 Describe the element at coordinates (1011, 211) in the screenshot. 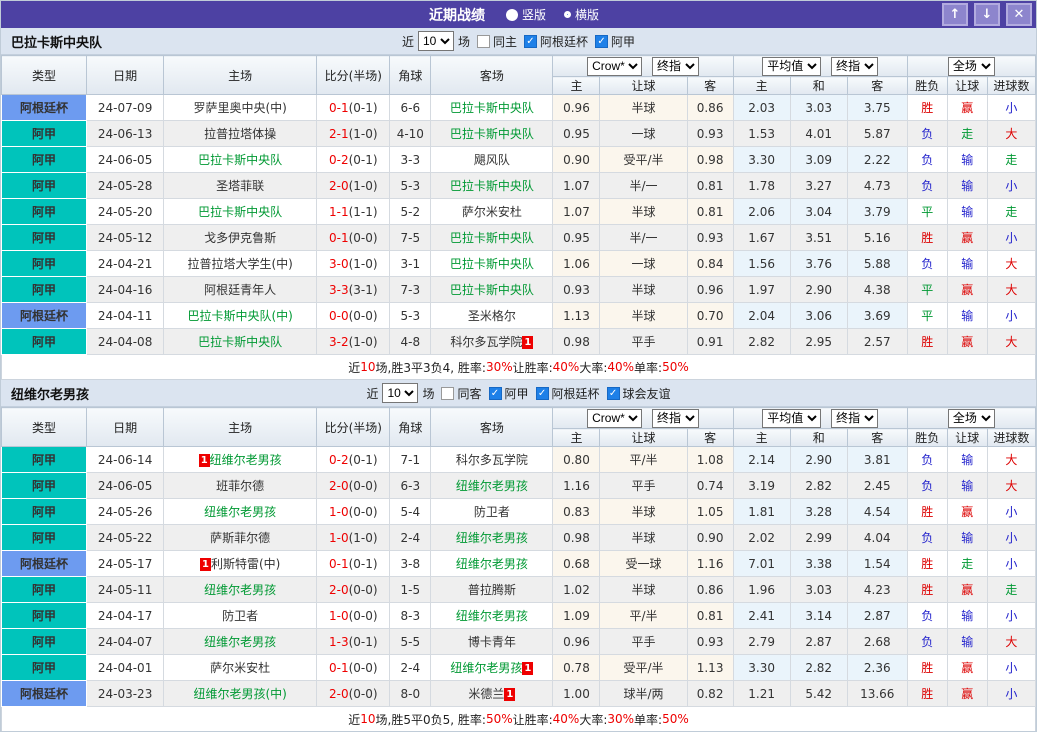

I see `goals-cell: 走` at that location.